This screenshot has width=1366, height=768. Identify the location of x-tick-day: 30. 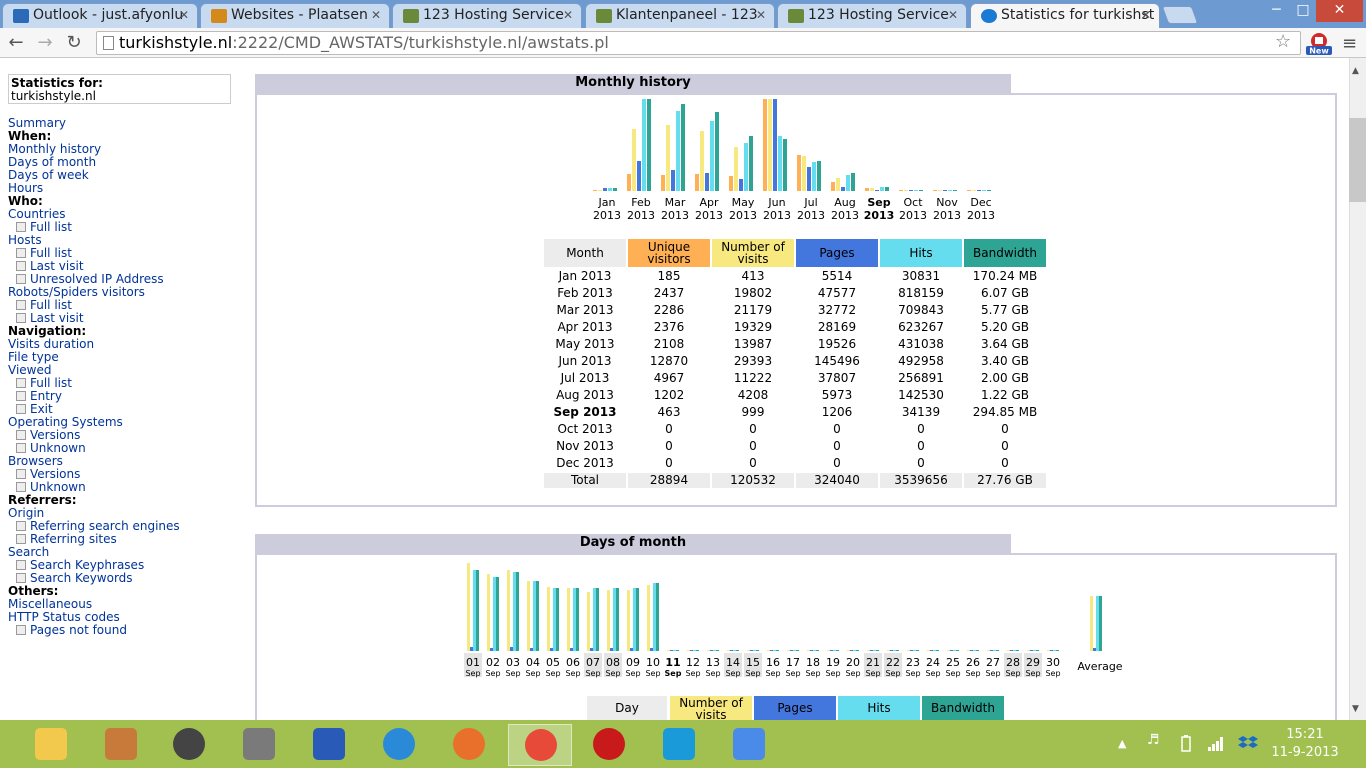
(1053, 662).